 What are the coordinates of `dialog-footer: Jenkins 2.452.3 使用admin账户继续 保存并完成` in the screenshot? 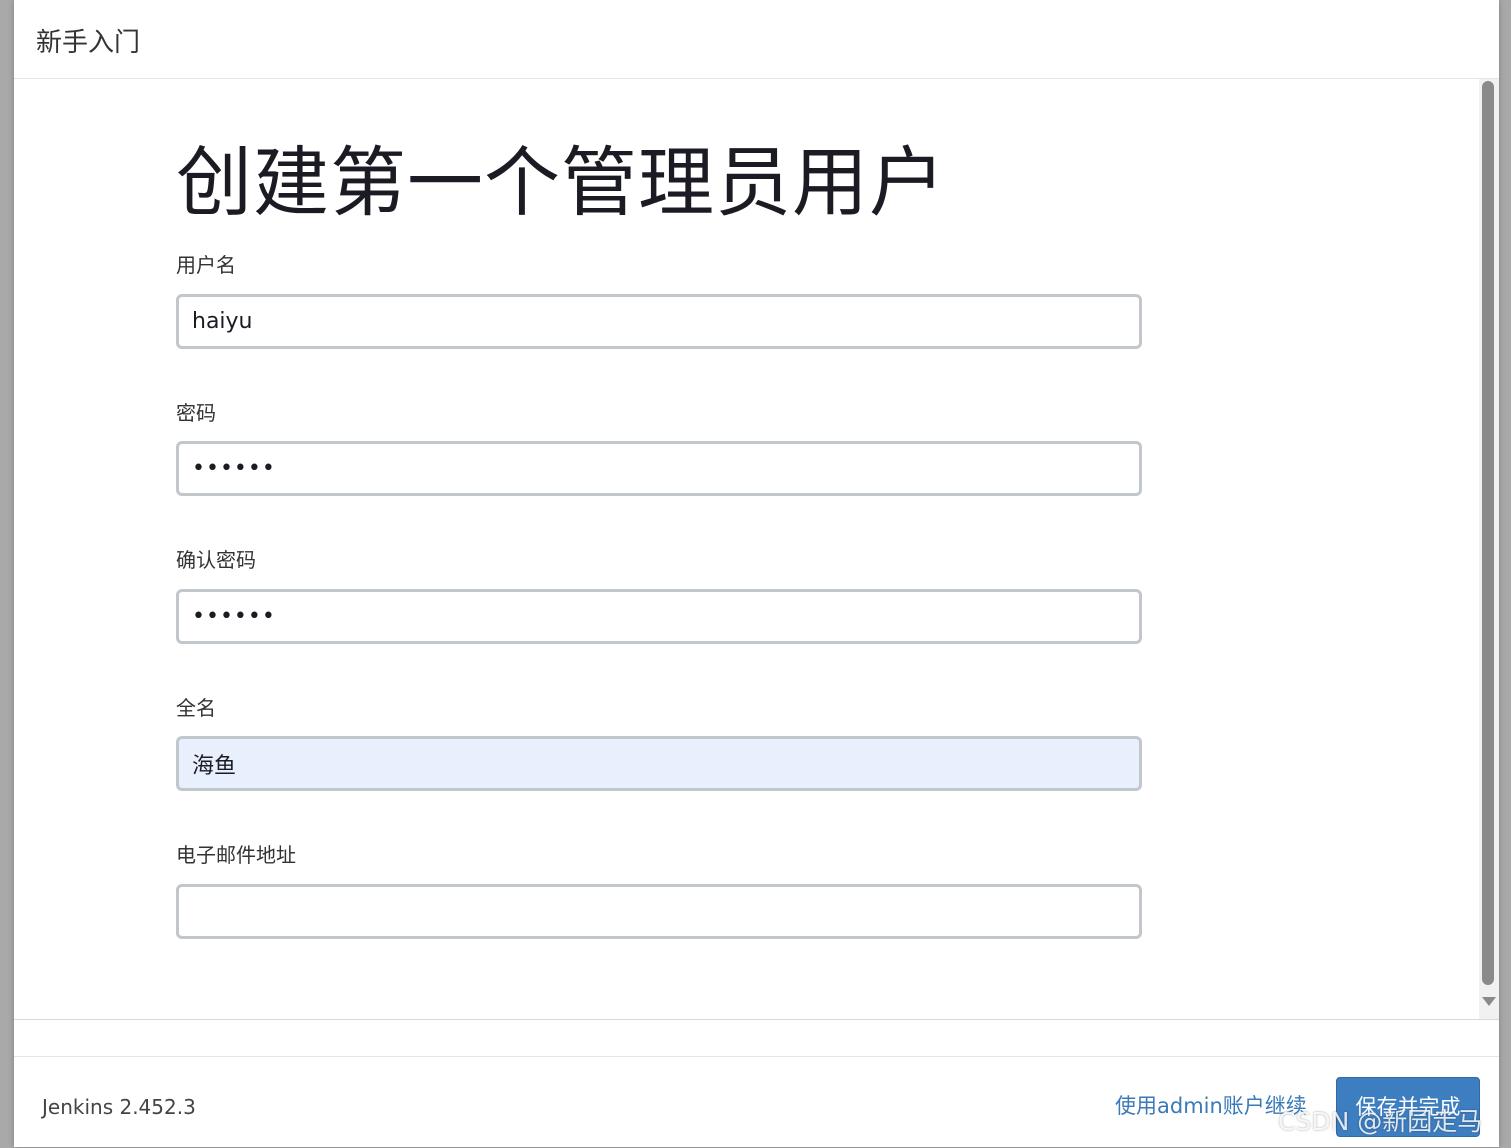 It's located at (756, 1102).